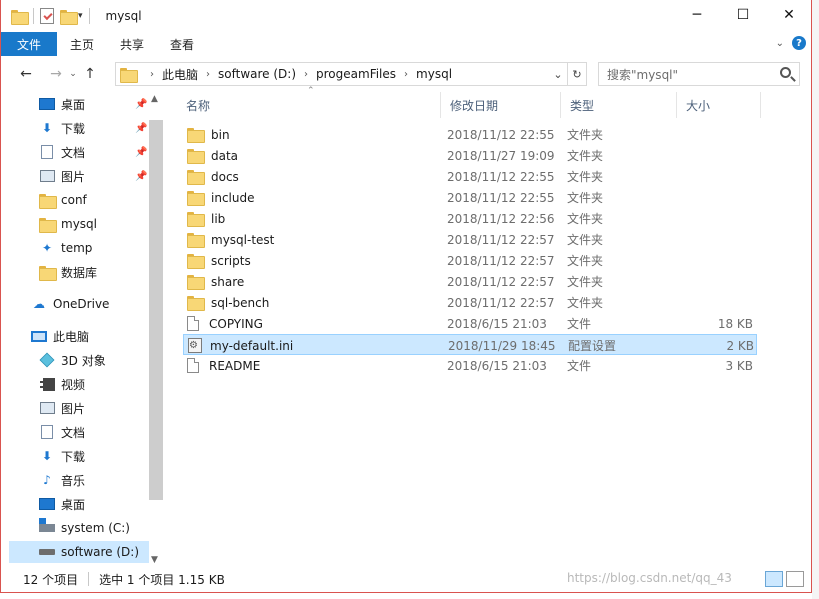 The height and width of the screenshot is (599, 819). Describe the element at coordinates (501, 105) in the screenshot. I see `column-header-date: 修改日期` at that location.